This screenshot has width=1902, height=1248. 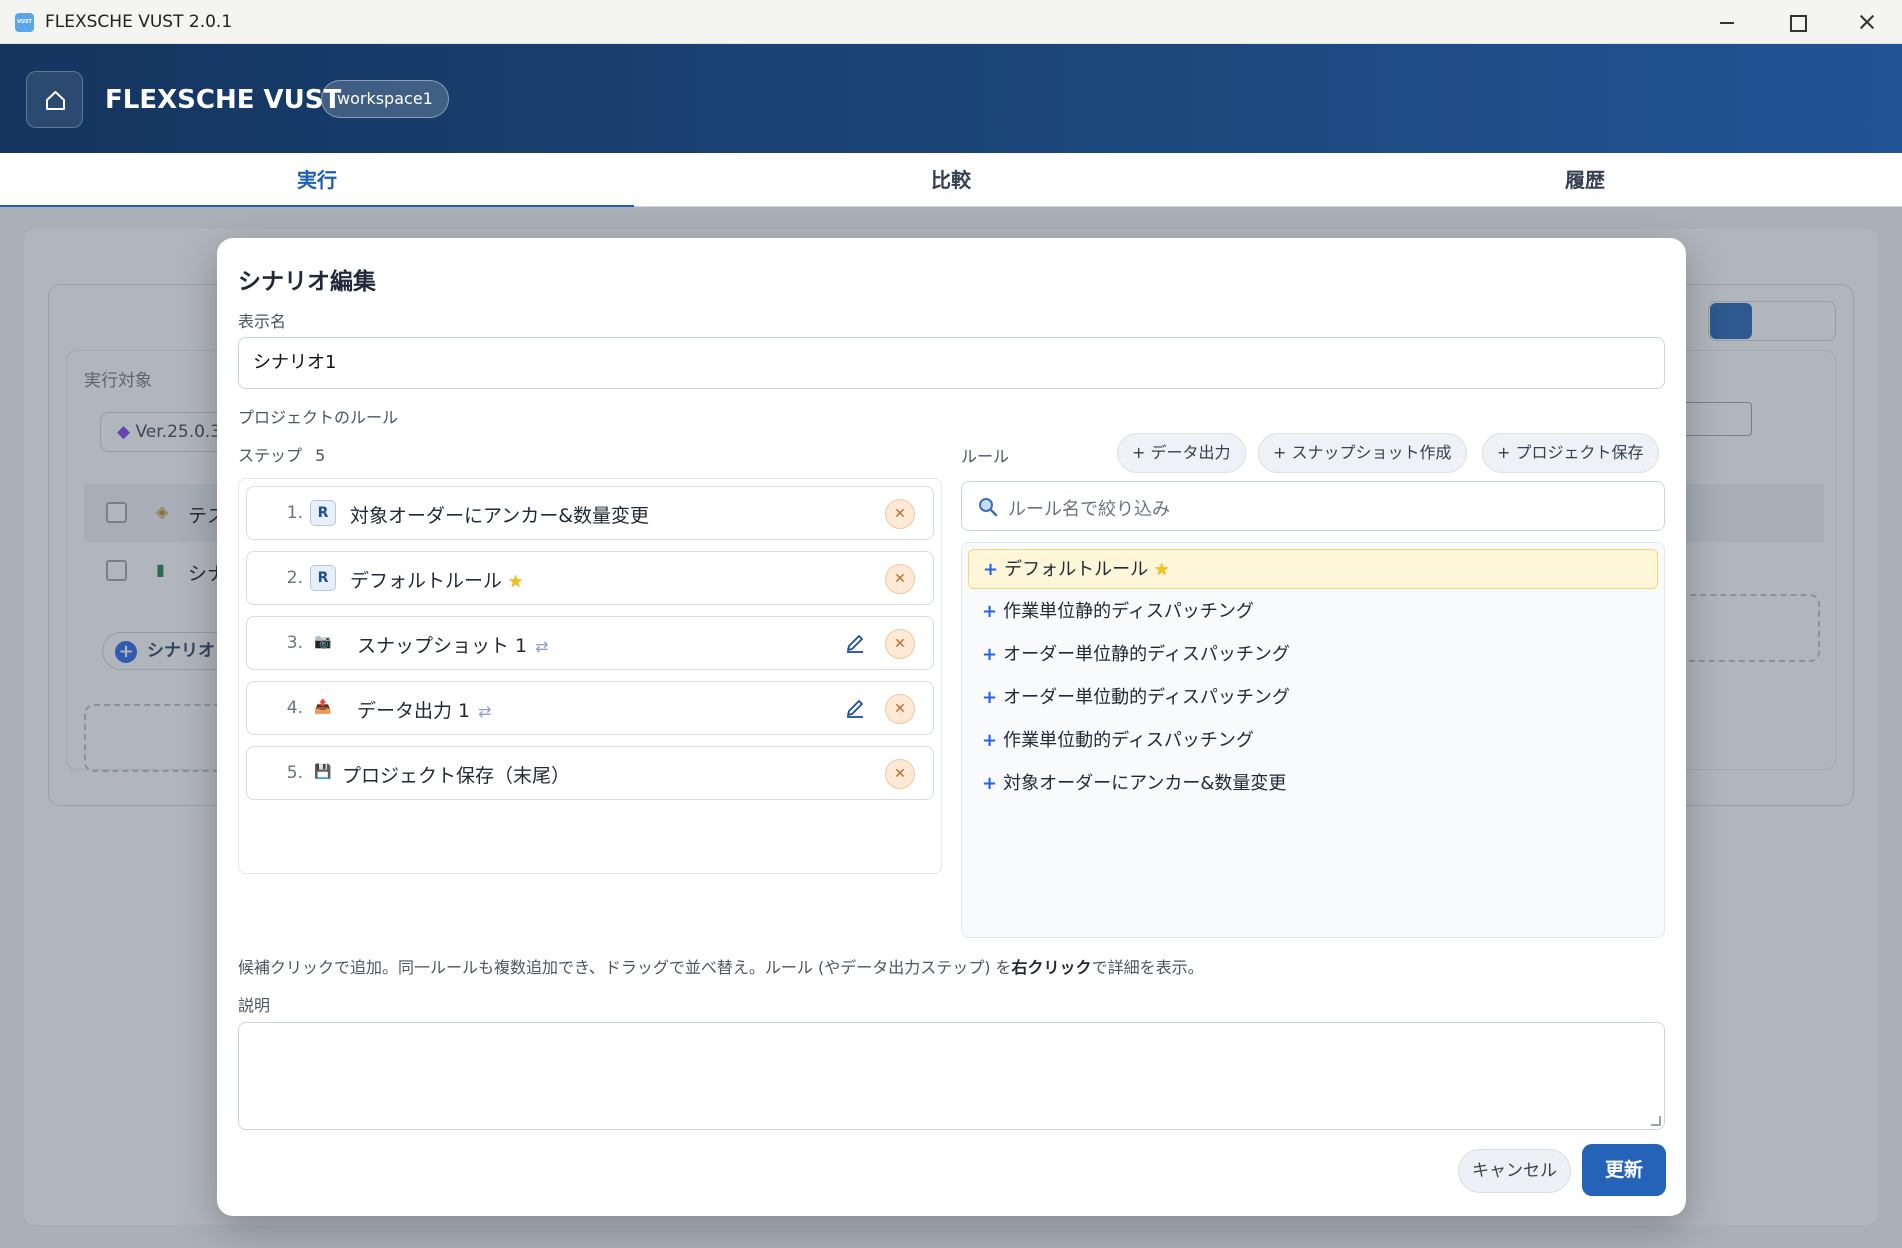 What do you see at coordinates (254, 1005) in the screenshot?
I see `description-label: 説明` at bounding box center [254, 1005].